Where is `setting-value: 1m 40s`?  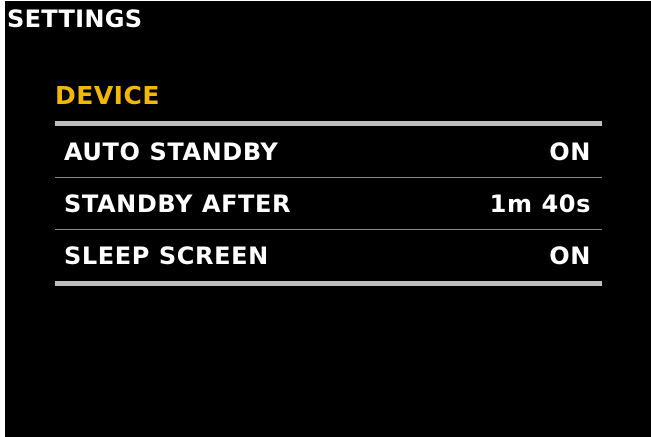
setting-value: 1m 40s is located at coordinates (540, 203).